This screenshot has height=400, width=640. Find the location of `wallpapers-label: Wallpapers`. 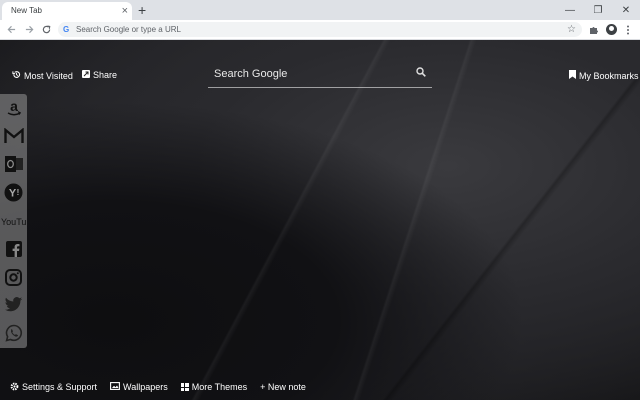

wallpapers-label: Wallpapers is located at coordinates (145, 387).